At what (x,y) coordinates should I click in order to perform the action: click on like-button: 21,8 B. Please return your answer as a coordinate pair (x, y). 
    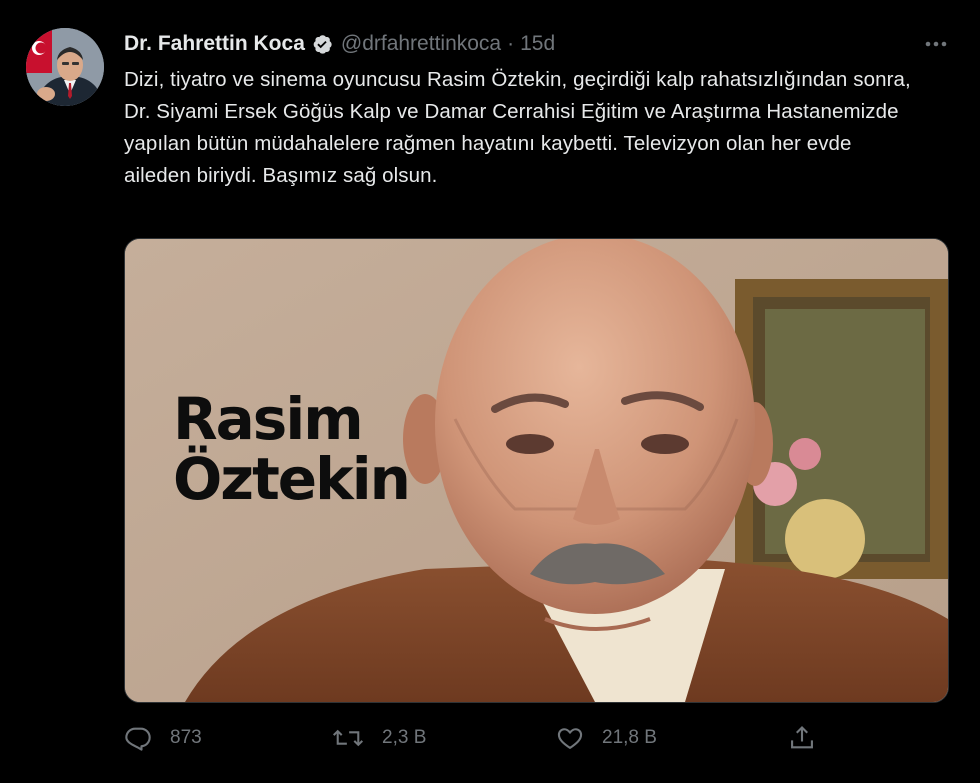
    Looking at the image, I should click on (606, 738).